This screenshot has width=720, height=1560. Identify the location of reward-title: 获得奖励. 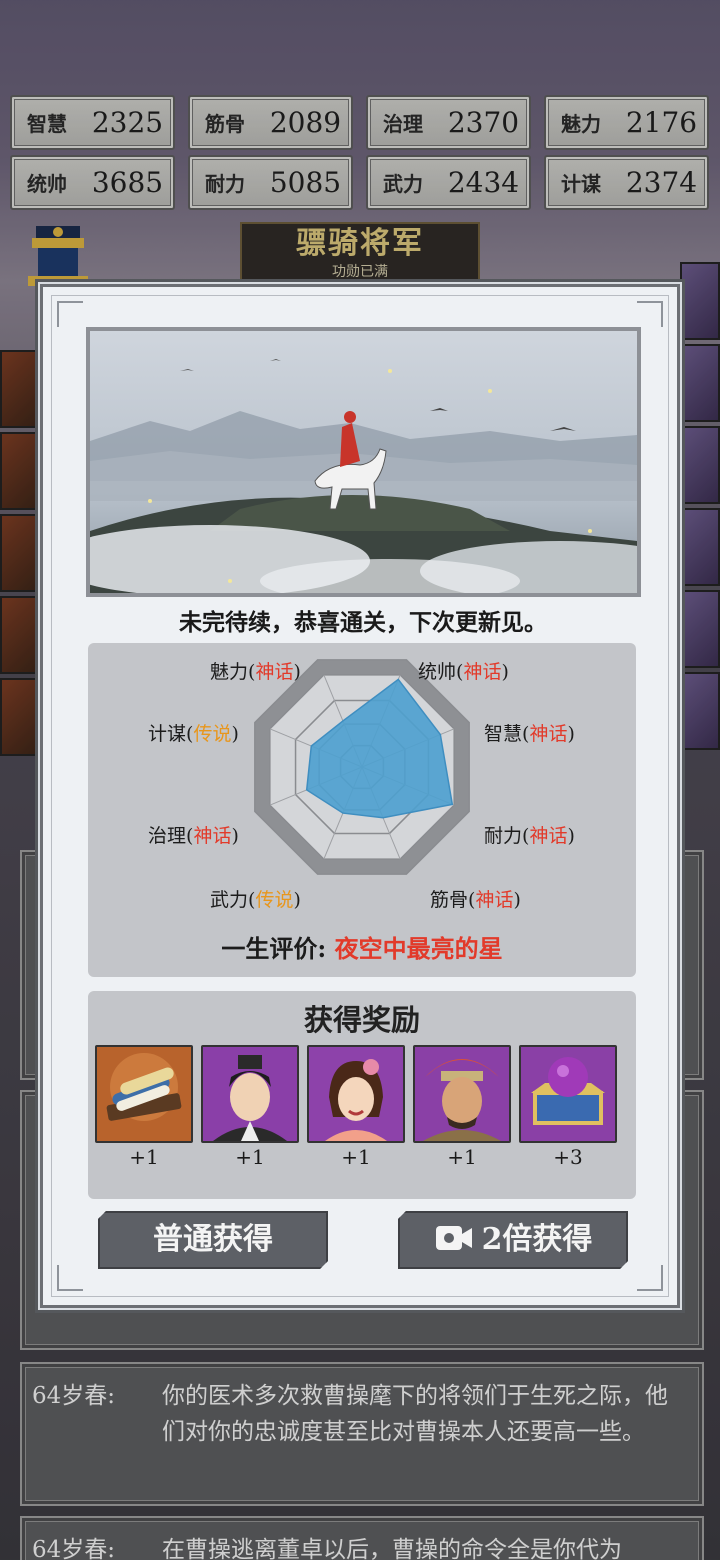
(361, 1020).